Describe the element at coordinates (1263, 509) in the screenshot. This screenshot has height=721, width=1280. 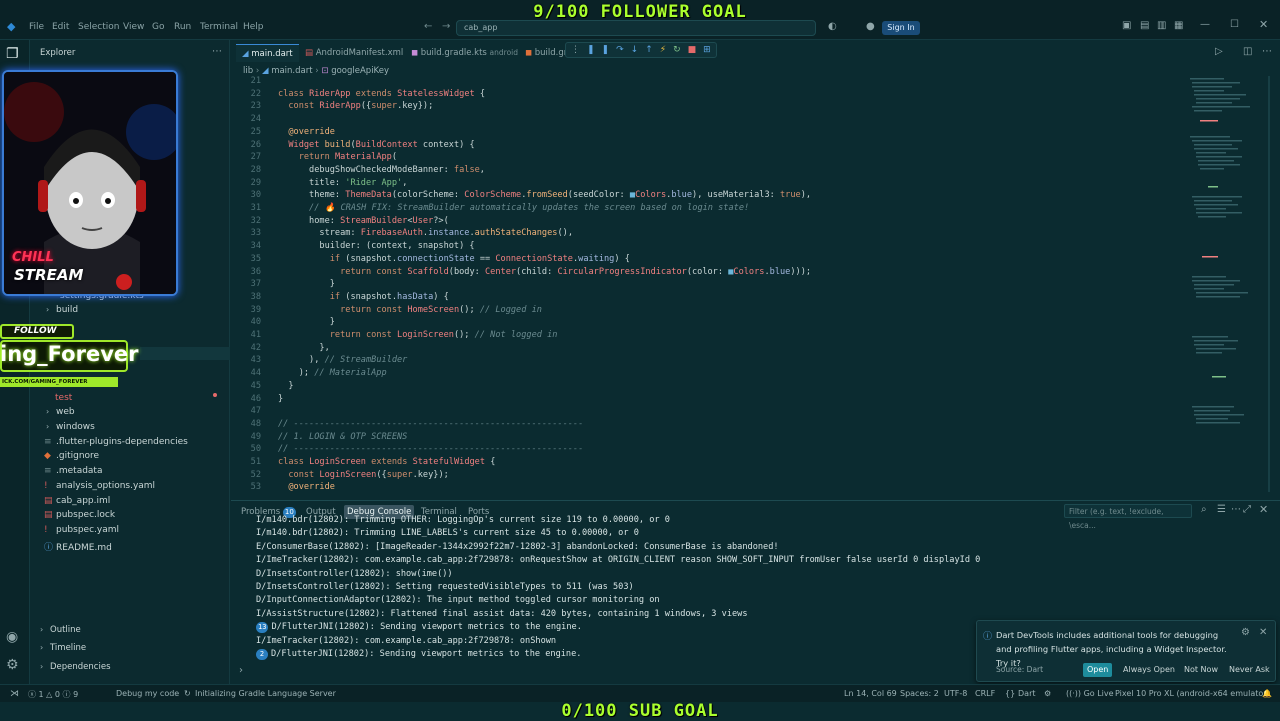
I see `close-panel-icon: ✕` at that location.